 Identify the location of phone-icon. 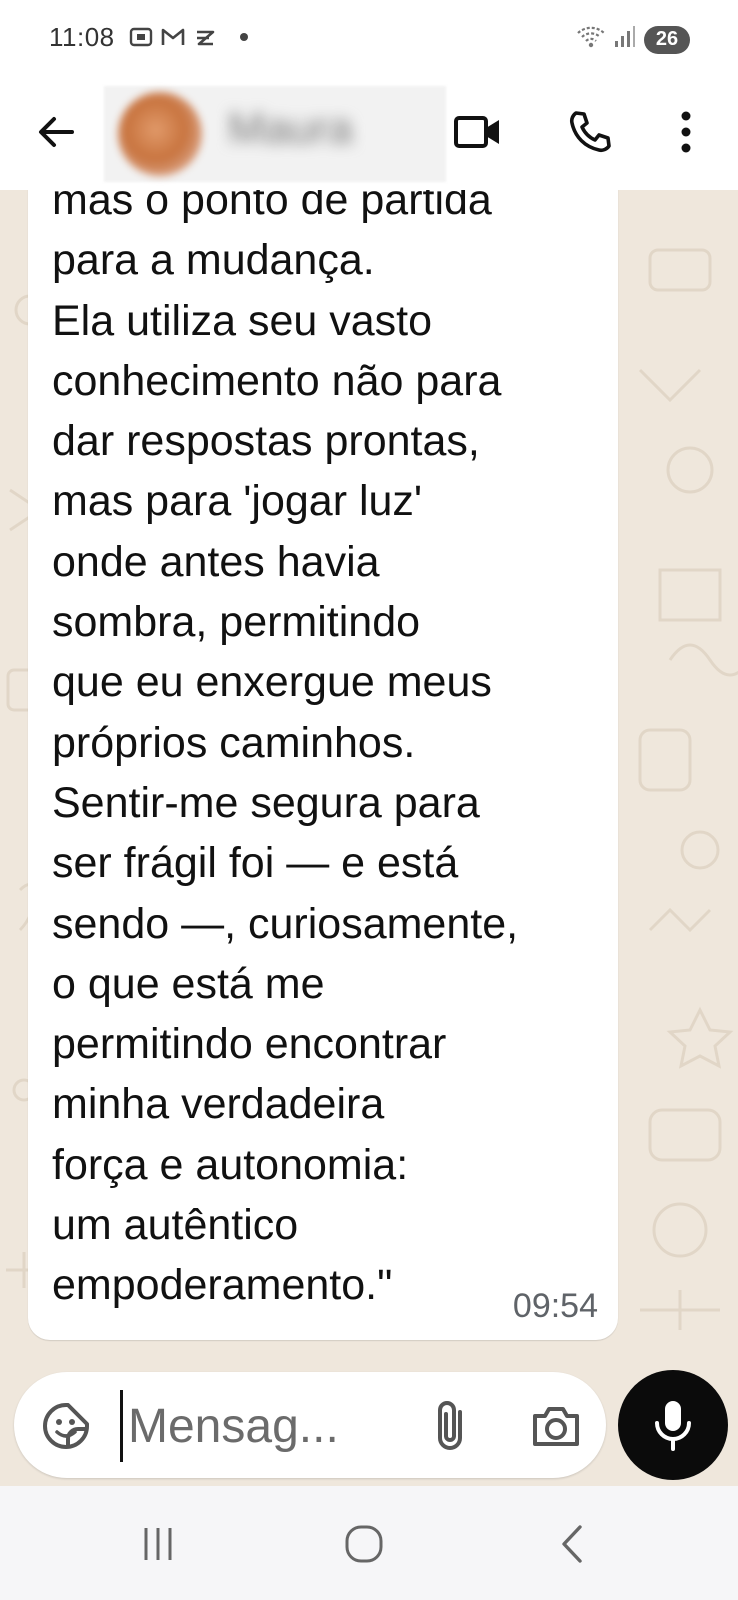
(590, 132).